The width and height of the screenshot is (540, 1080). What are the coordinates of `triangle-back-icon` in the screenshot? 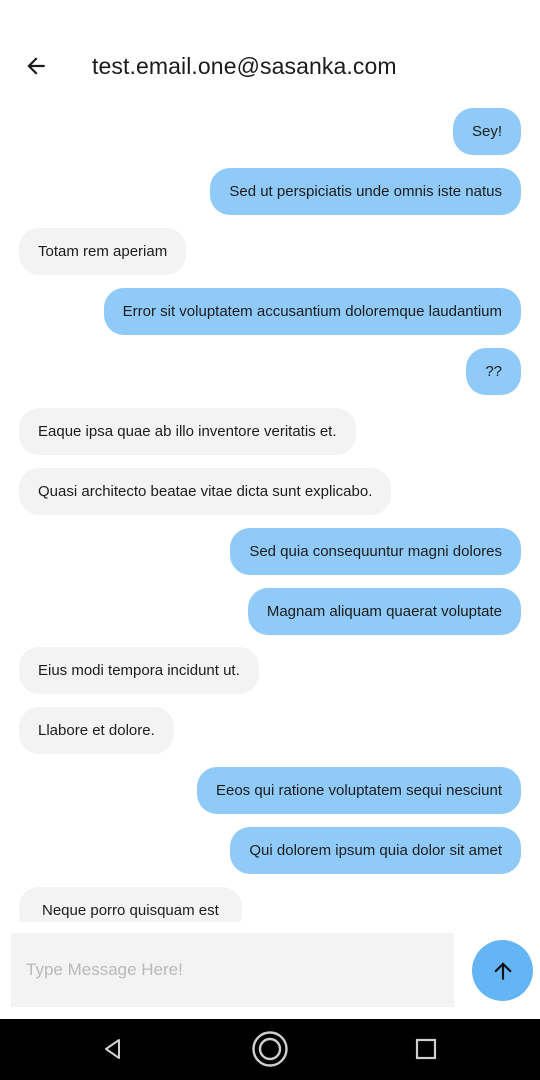 It's located at (112, 1049).